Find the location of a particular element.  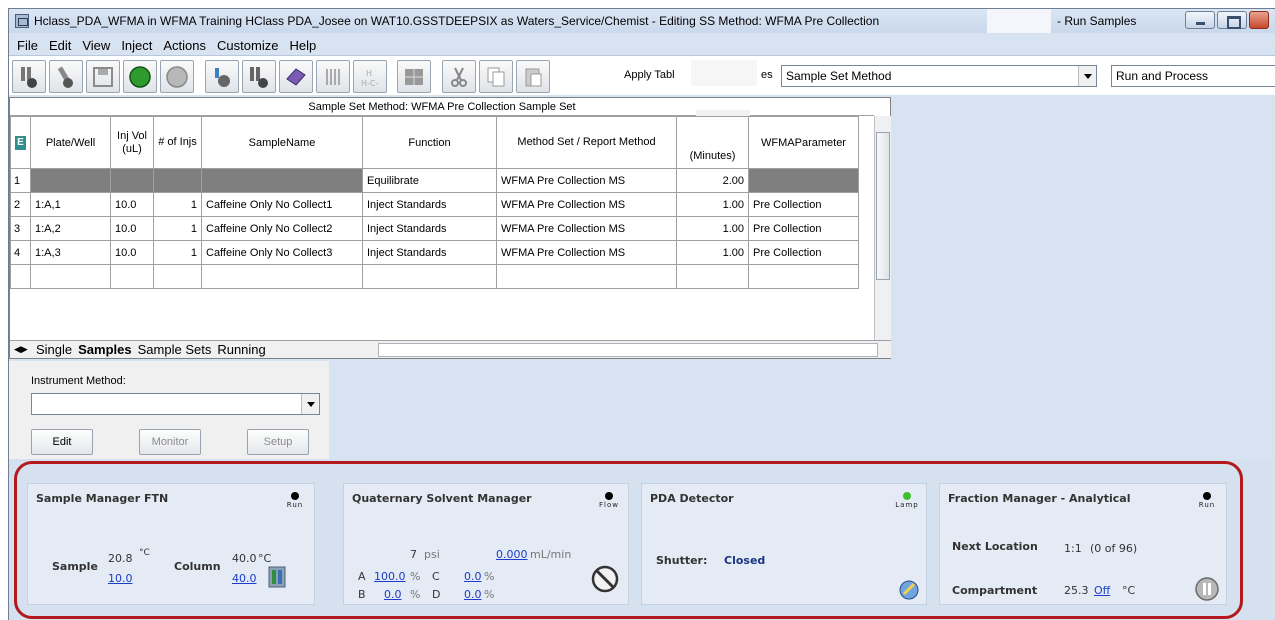

cell-name: Caffeine Only No Collect1 is located at coordinates (282, 204).